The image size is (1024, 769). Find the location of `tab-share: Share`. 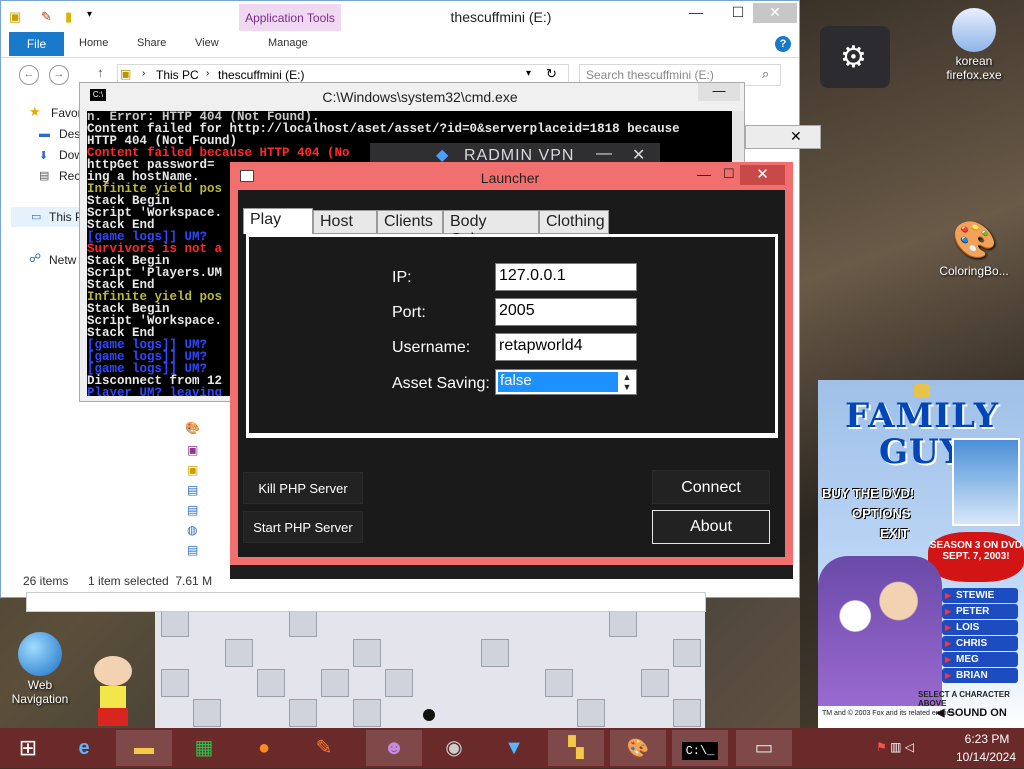

tab-share: Share is located at coordinates (151, 43).